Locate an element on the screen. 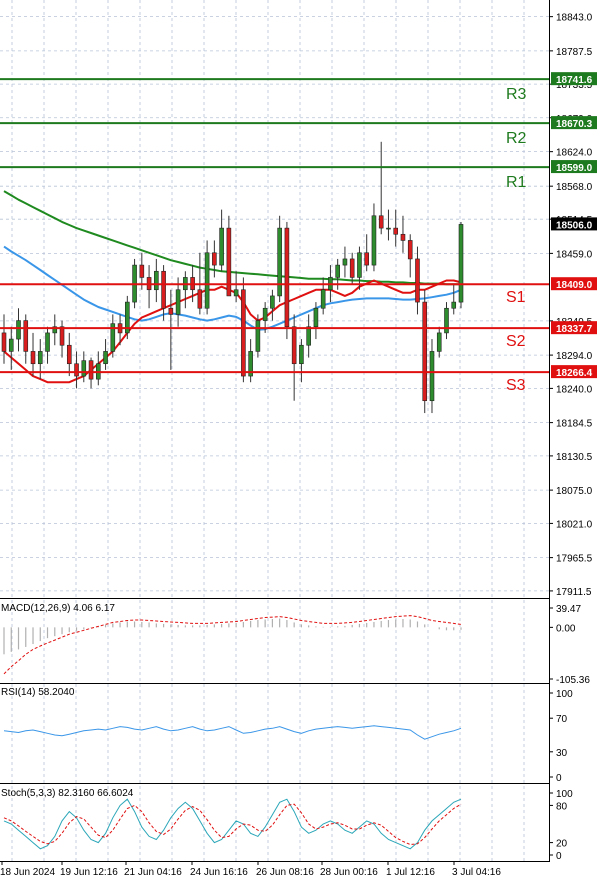 This screenshot has height=881, width=600. price-tick-label: 18294.0 is located at coordinates (574, 356).